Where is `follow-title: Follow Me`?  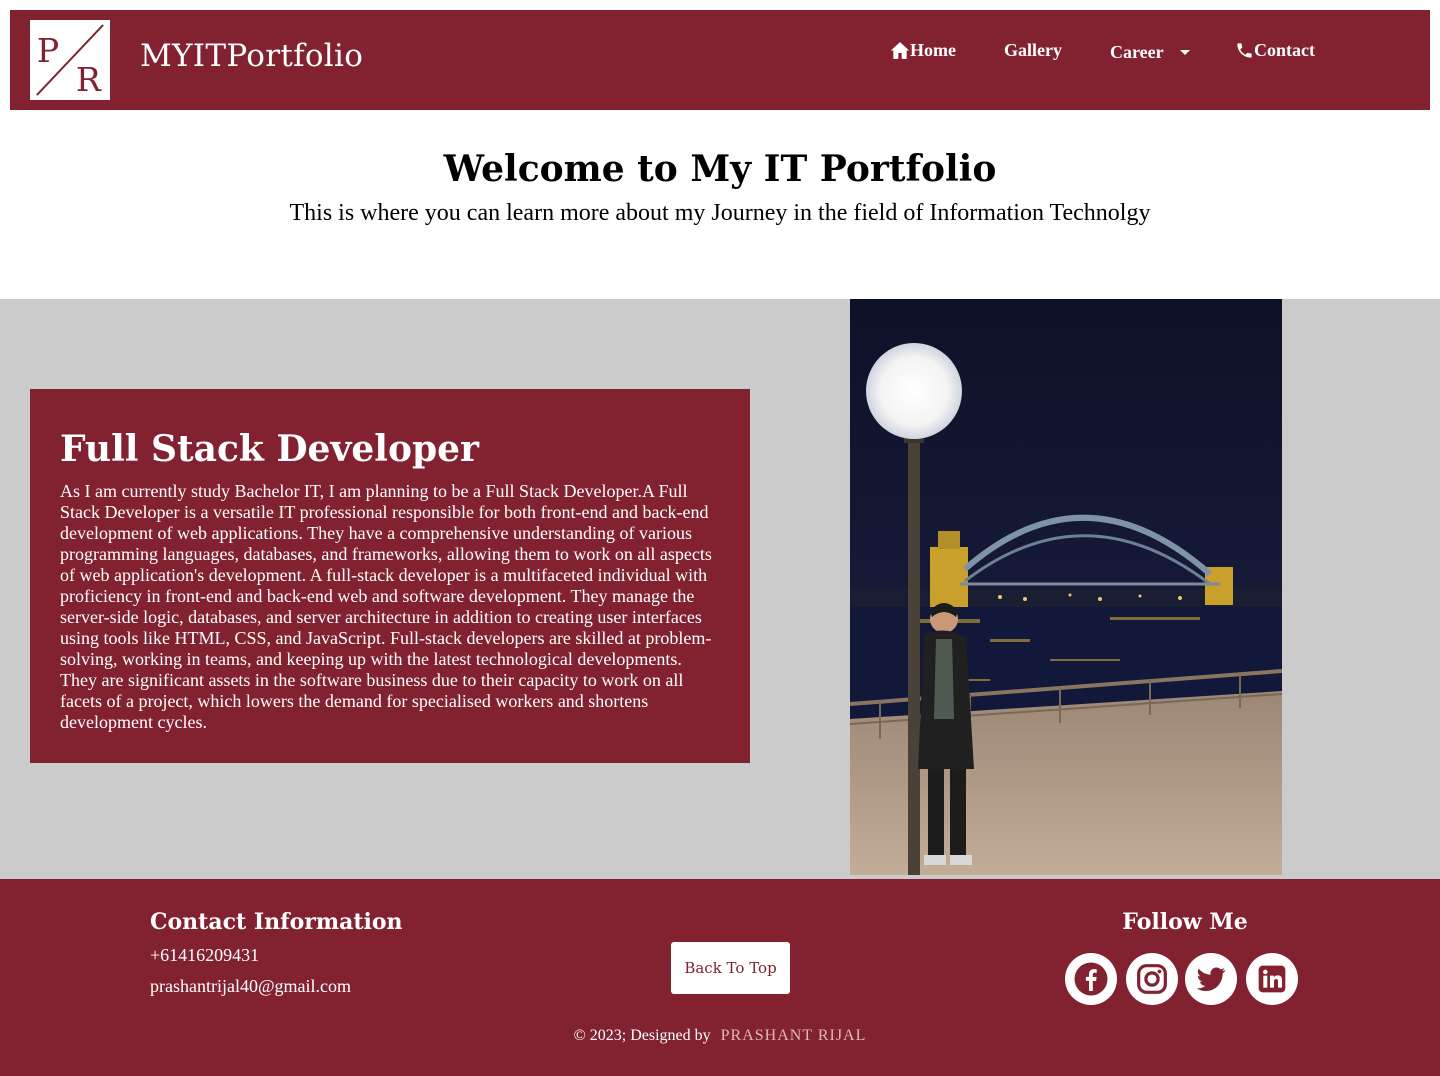
follow-title: Follow Me is located at coordinates (1185, 922).